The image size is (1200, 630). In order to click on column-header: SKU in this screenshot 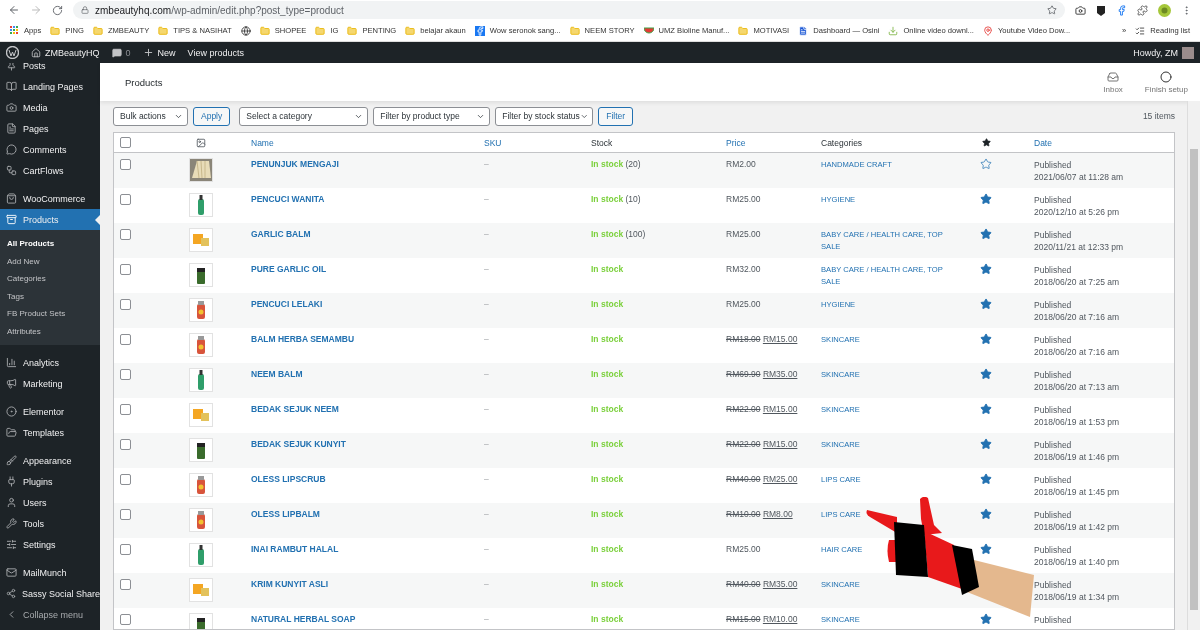, I will do `click(493, 142)`.